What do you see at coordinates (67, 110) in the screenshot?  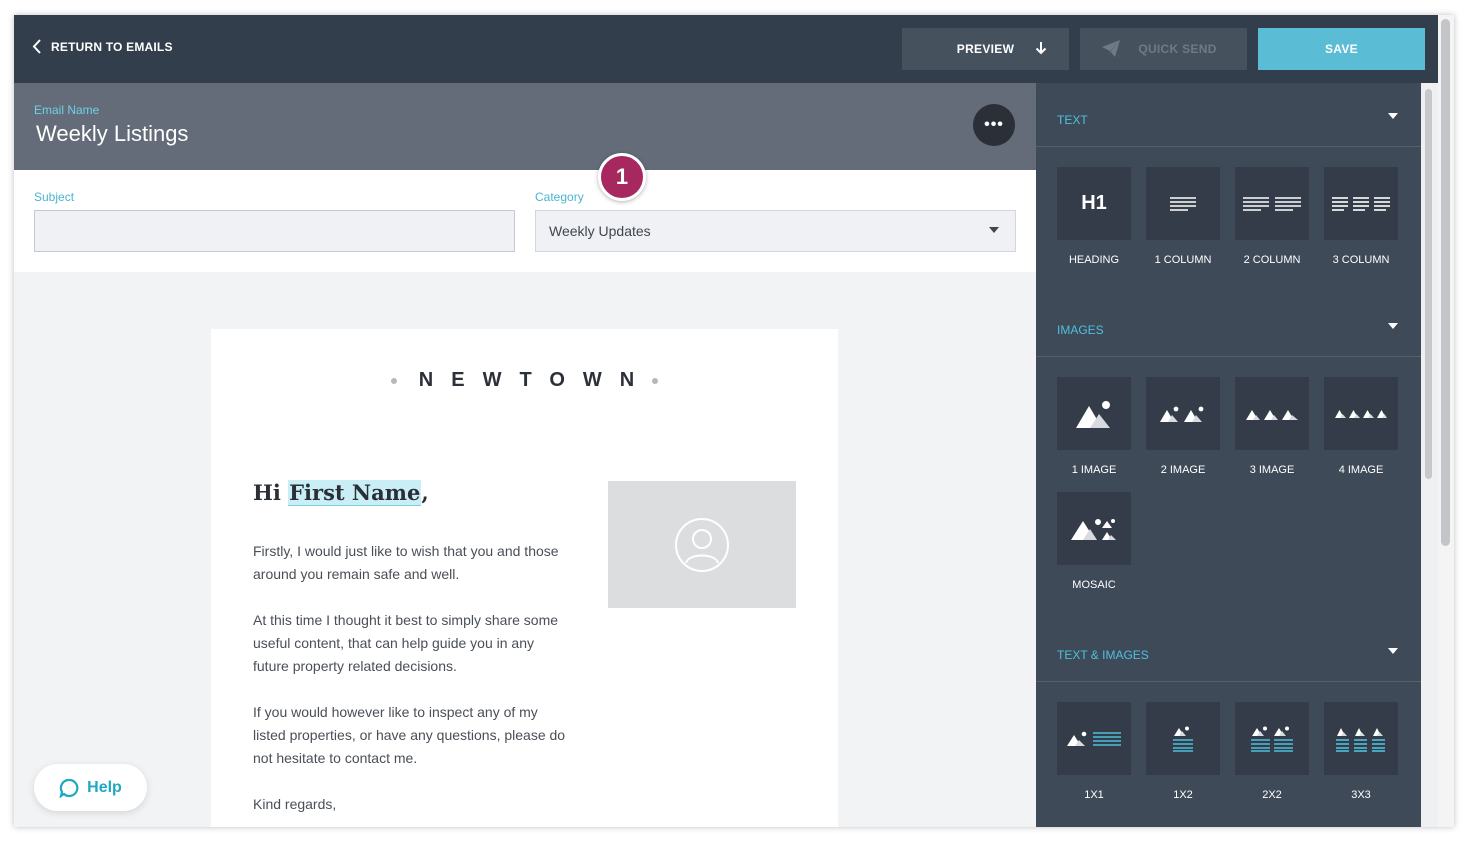 I see `email-name-label: Email Name` at bounding box center [67, 110].